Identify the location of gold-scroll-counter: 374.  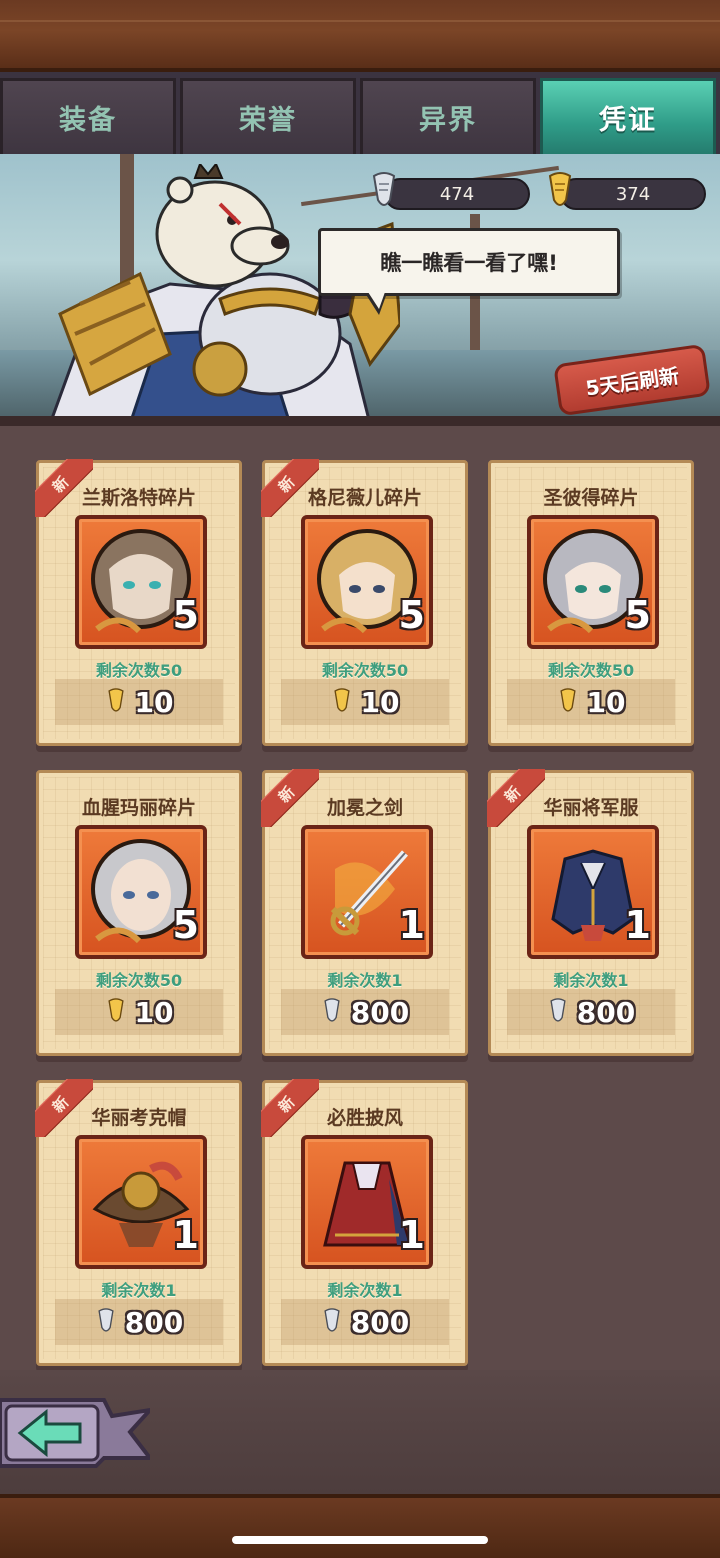
(627, 191).